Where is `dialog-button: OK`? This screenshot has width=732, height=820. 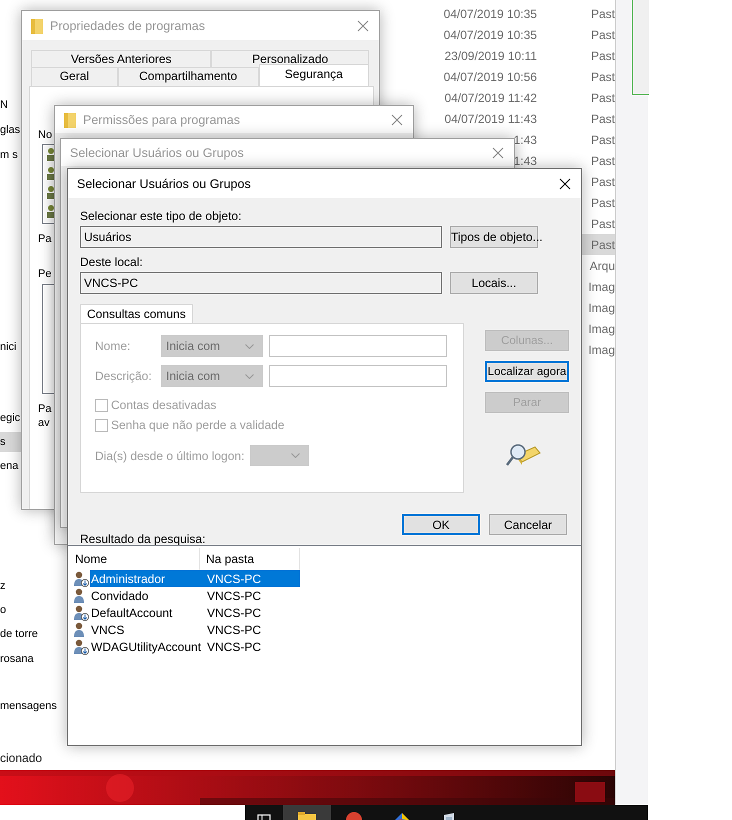 dialog-button: OK is located at coordinates (441, 524).